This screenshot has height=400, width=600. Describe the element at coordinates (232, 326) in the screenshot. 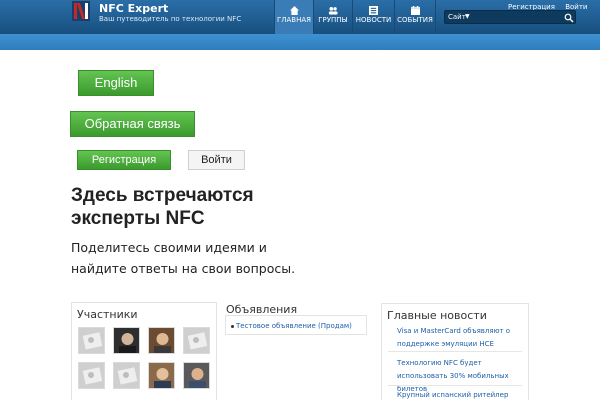

I see `bullet-icon` at that location.